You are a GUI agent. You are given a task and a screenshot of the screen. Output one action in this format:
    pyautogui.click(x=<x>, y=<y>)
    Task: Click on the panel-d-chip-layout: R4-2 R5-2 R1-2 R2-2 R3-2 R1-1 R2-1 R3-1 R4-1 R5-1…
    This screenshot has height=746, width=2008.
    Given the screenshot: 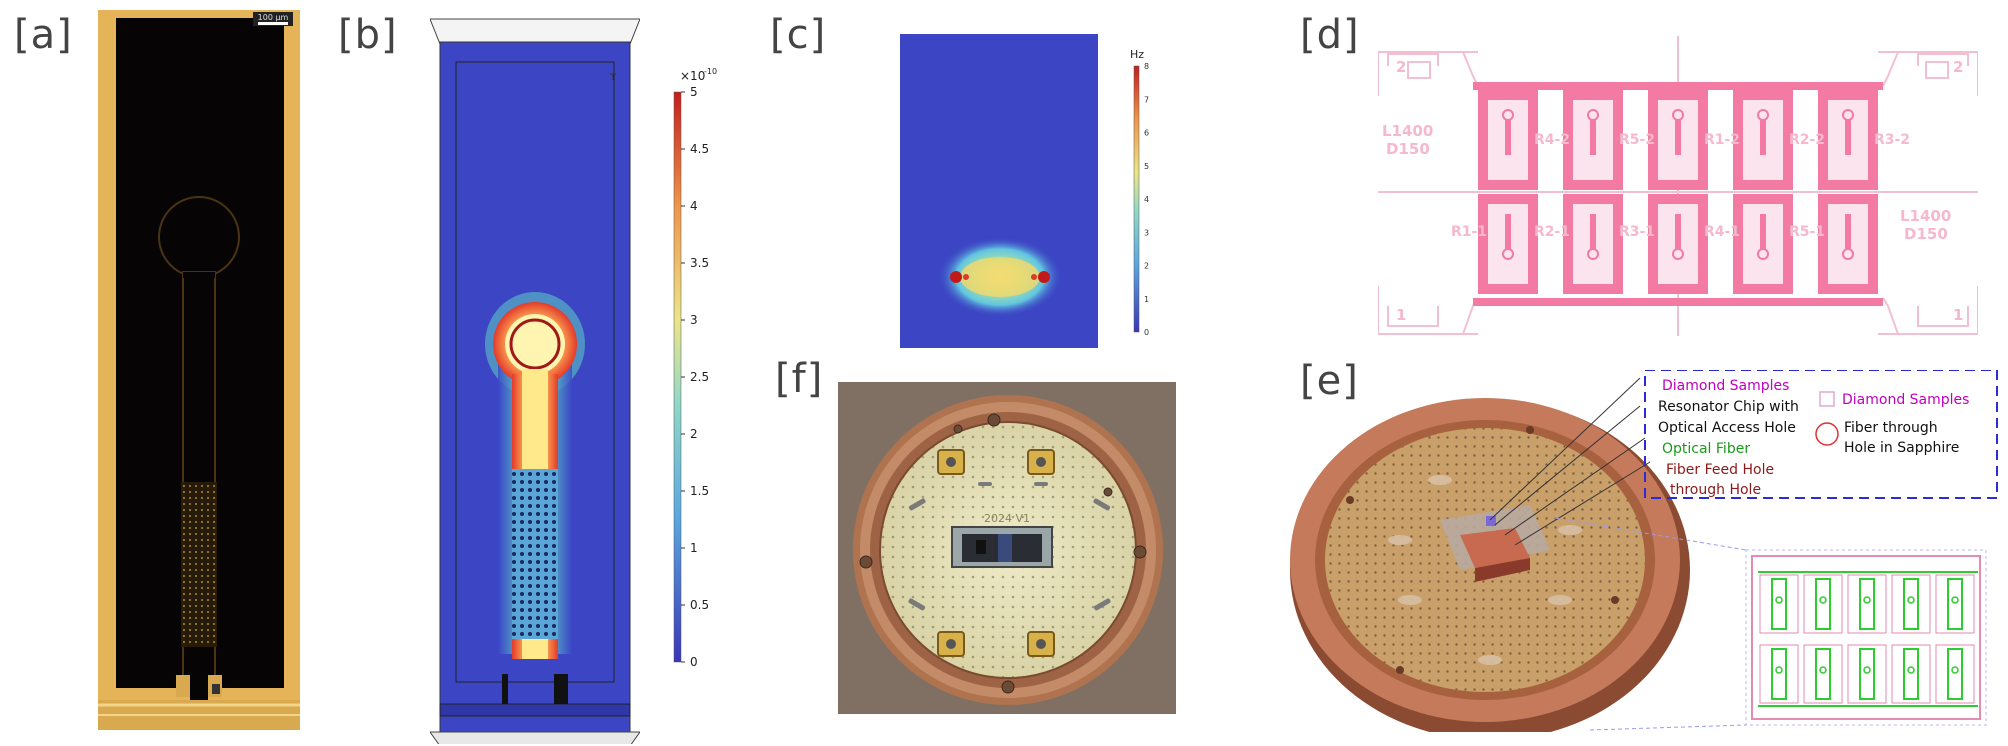 What is the action you would take?
    pyautogui.click(x=1678, y=186)
    